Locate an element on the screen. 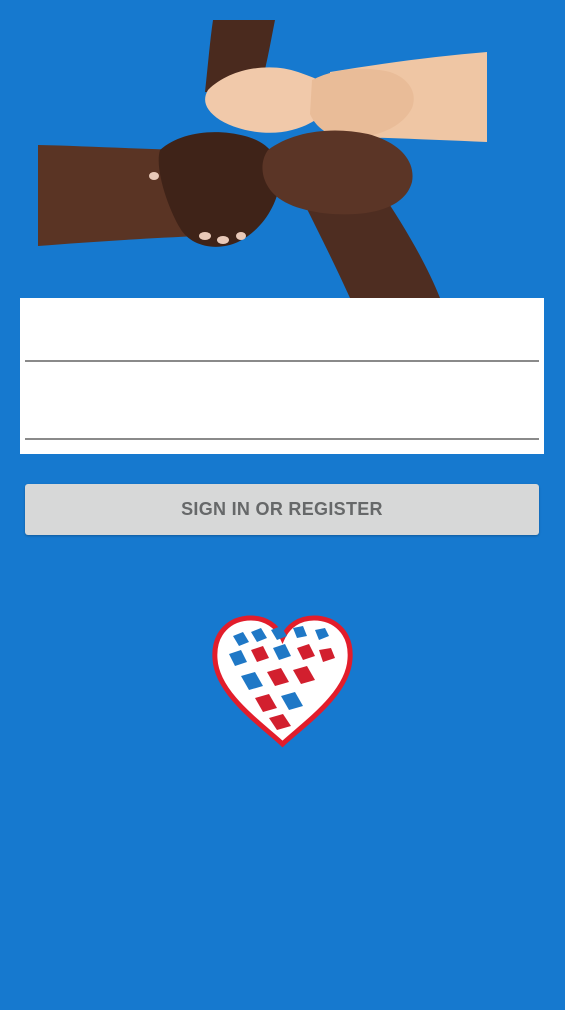 Image resolution: width=565 pixels, height=1010 pixels. login-form-card is located at coordinates (282, 376).